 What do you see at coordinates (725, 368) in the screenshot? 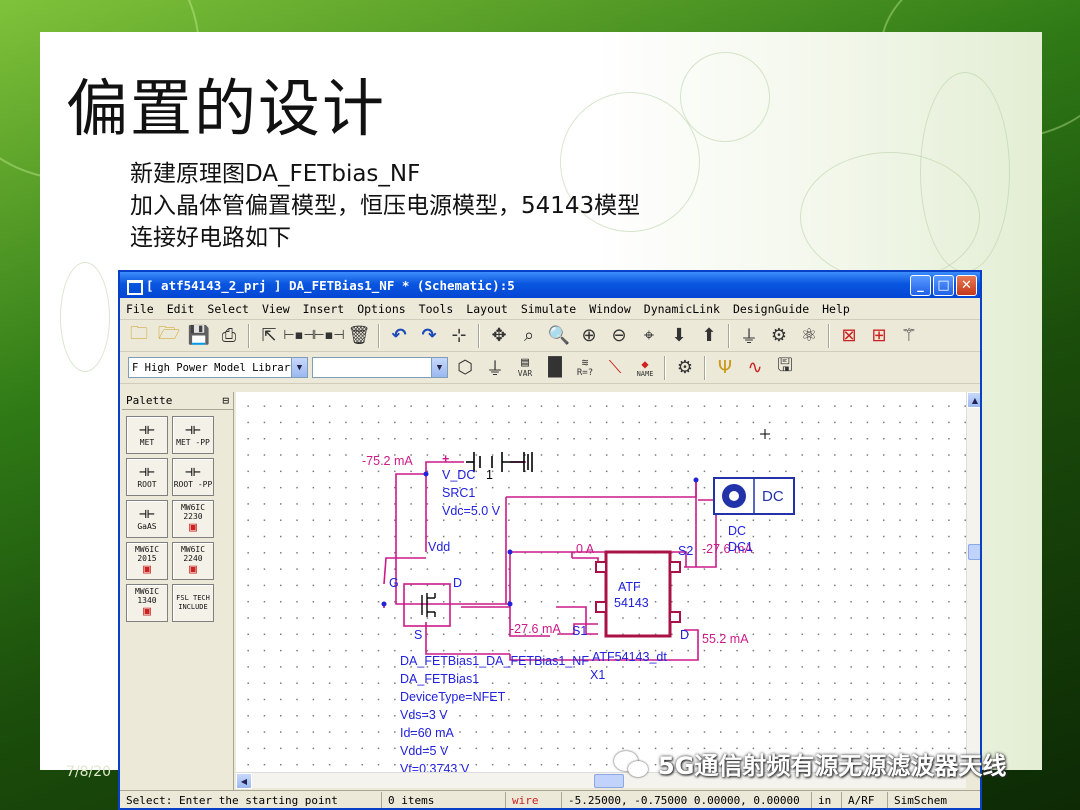
I see `tuning-fork-icon: Ψ` at bounding box center [725, 368].